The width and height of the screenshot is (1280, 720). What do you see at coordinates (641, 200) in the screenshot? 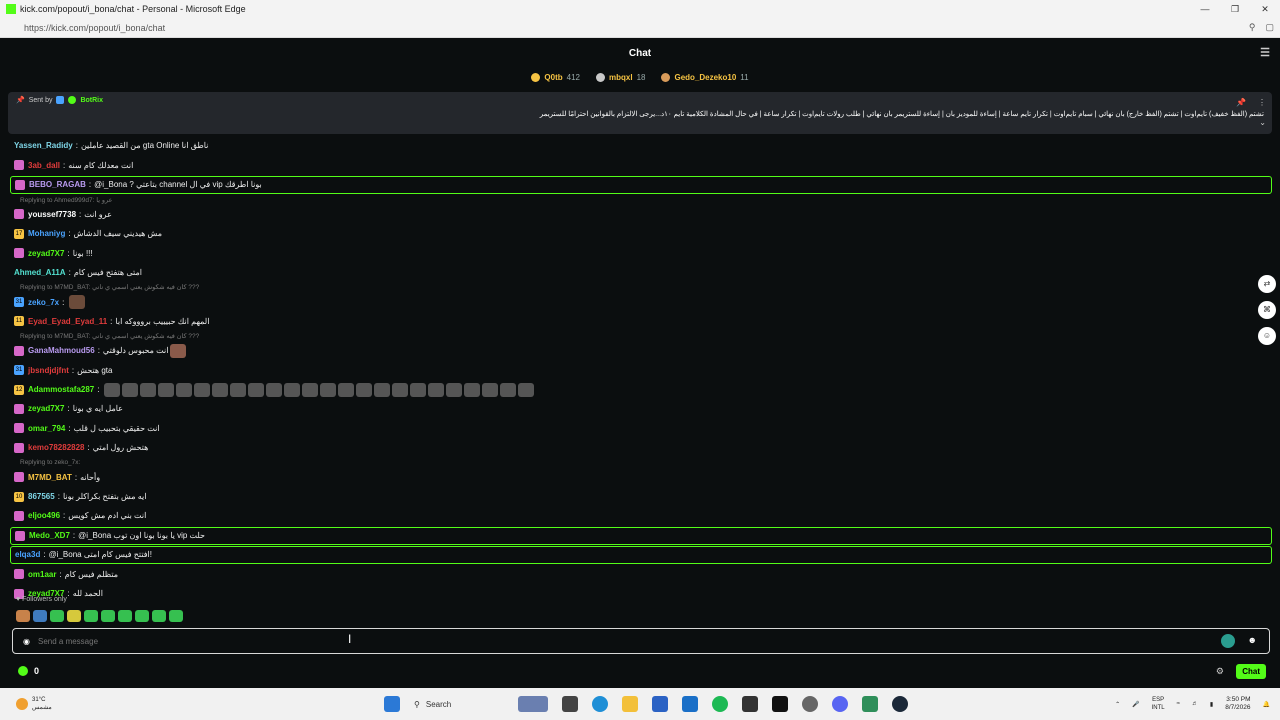
I see `reply-context: Replying to Ahmed999d7: عرو يا` at bounding box center [641, 200].